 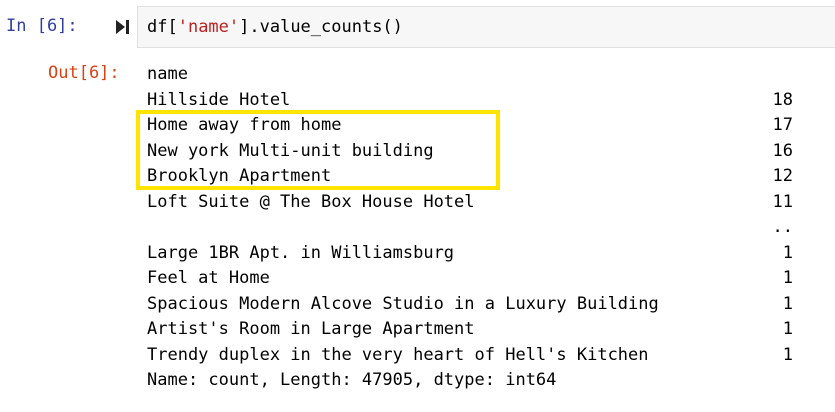 I want to click on row-label: Brooklyn Apartment, so click(x=239, y=176).